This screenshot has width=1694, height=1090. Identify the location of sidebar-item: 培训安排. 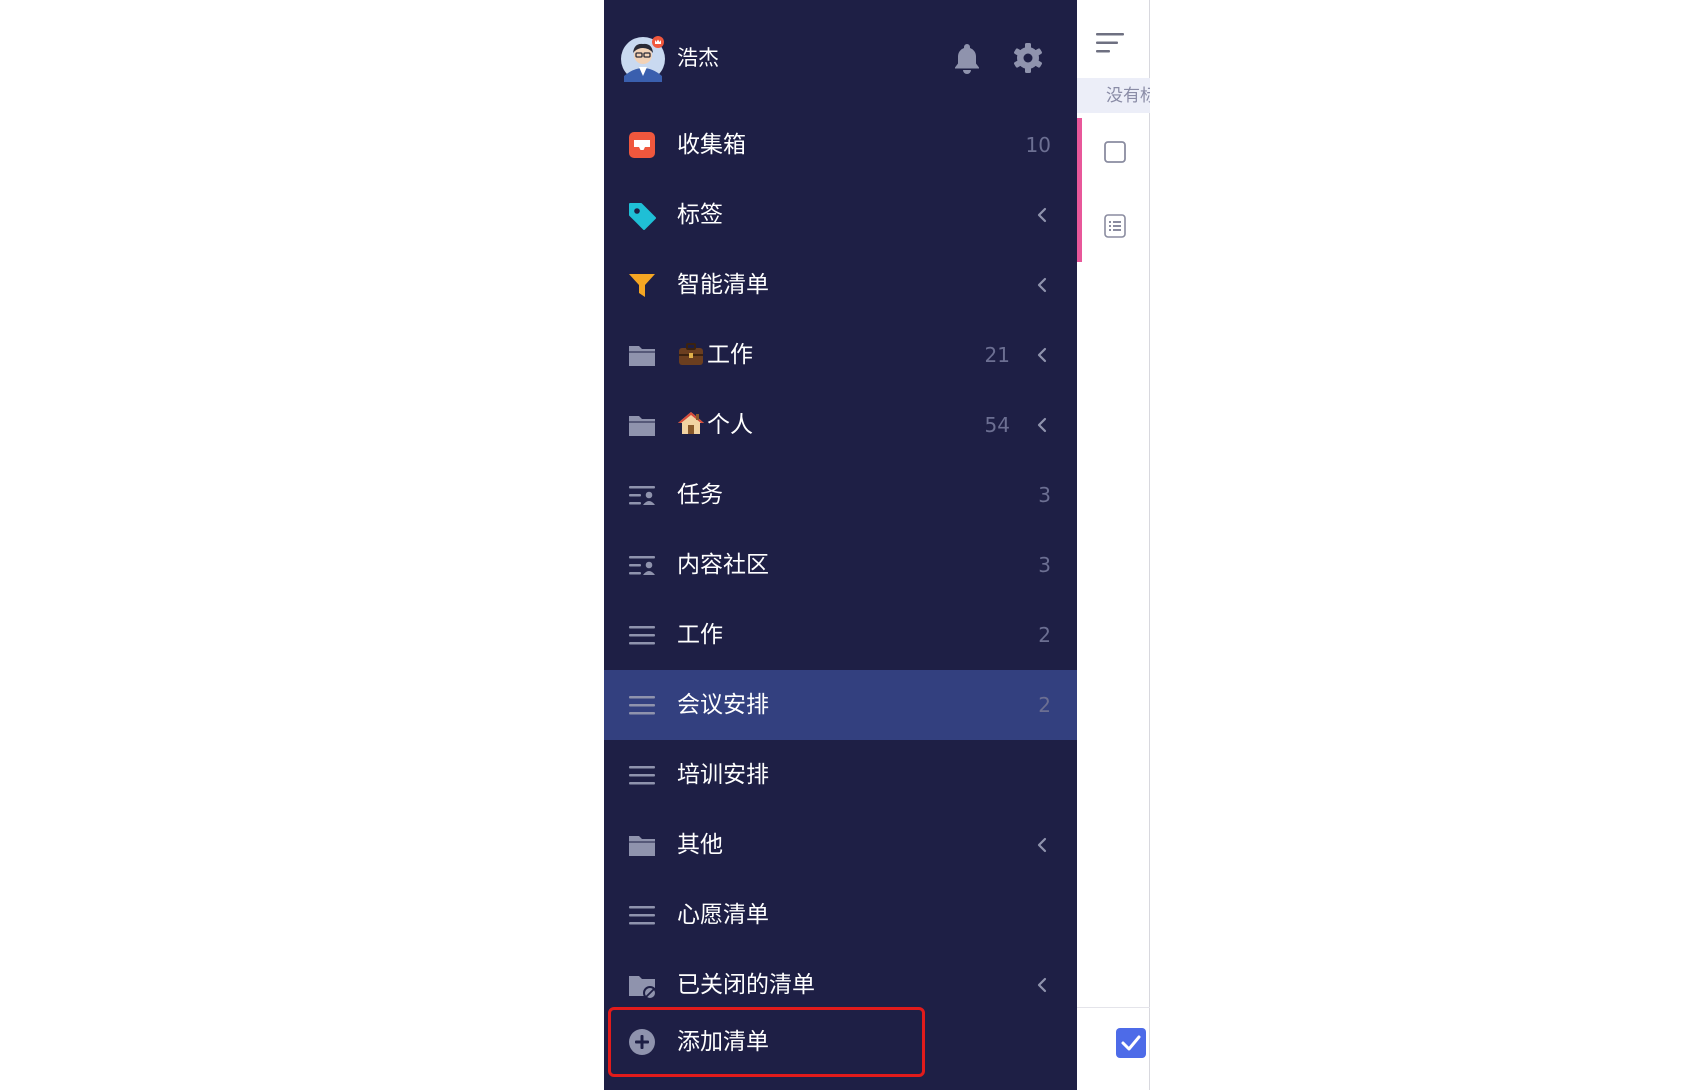
(840, 775).